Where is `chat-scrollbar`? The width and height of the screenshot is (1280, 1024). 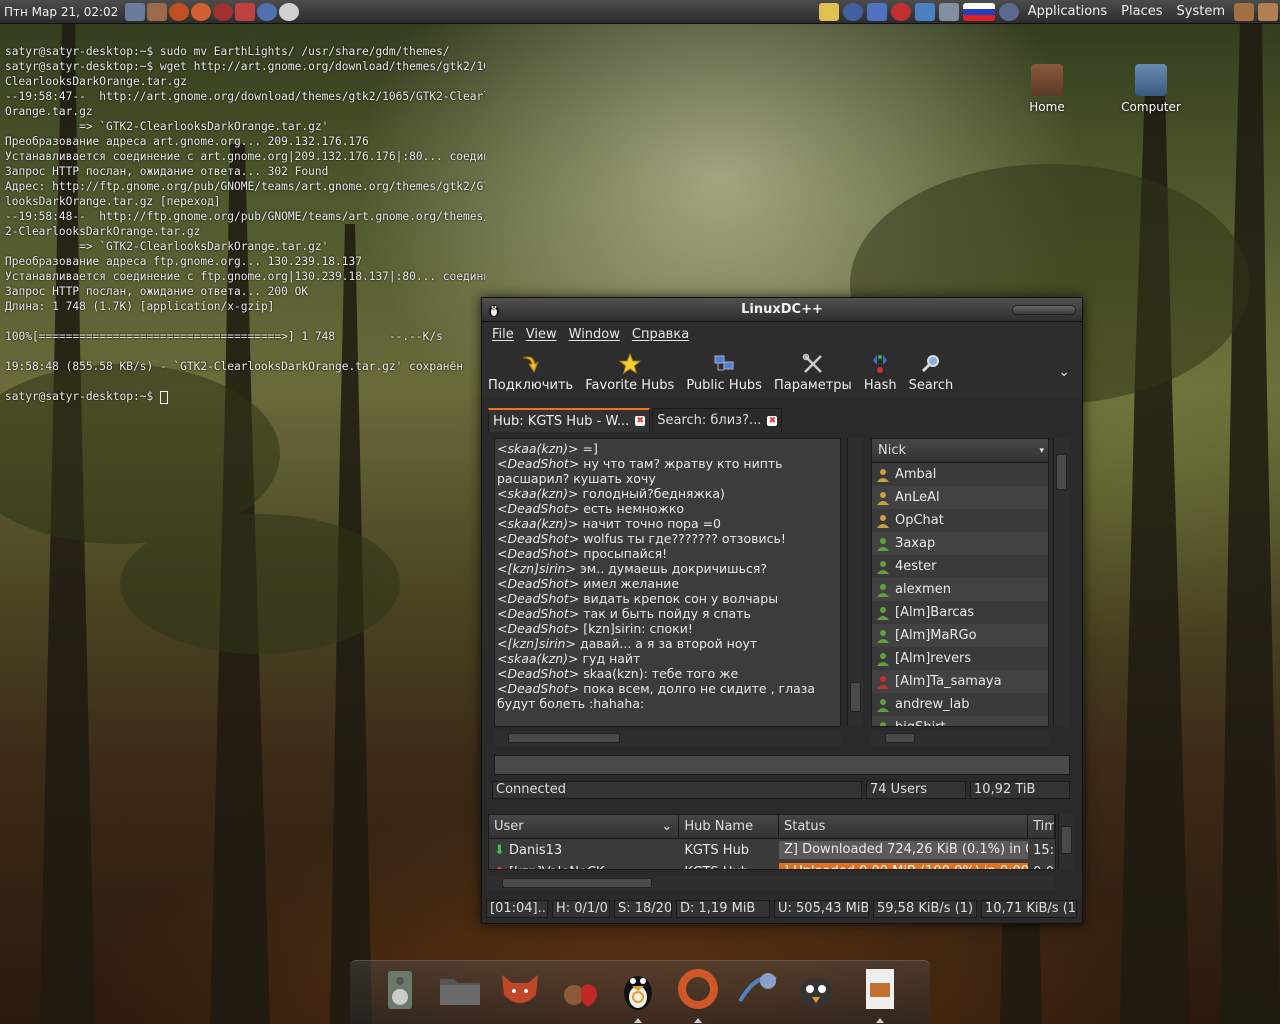
chat-scrollbar is located at coordinates (855, 582).